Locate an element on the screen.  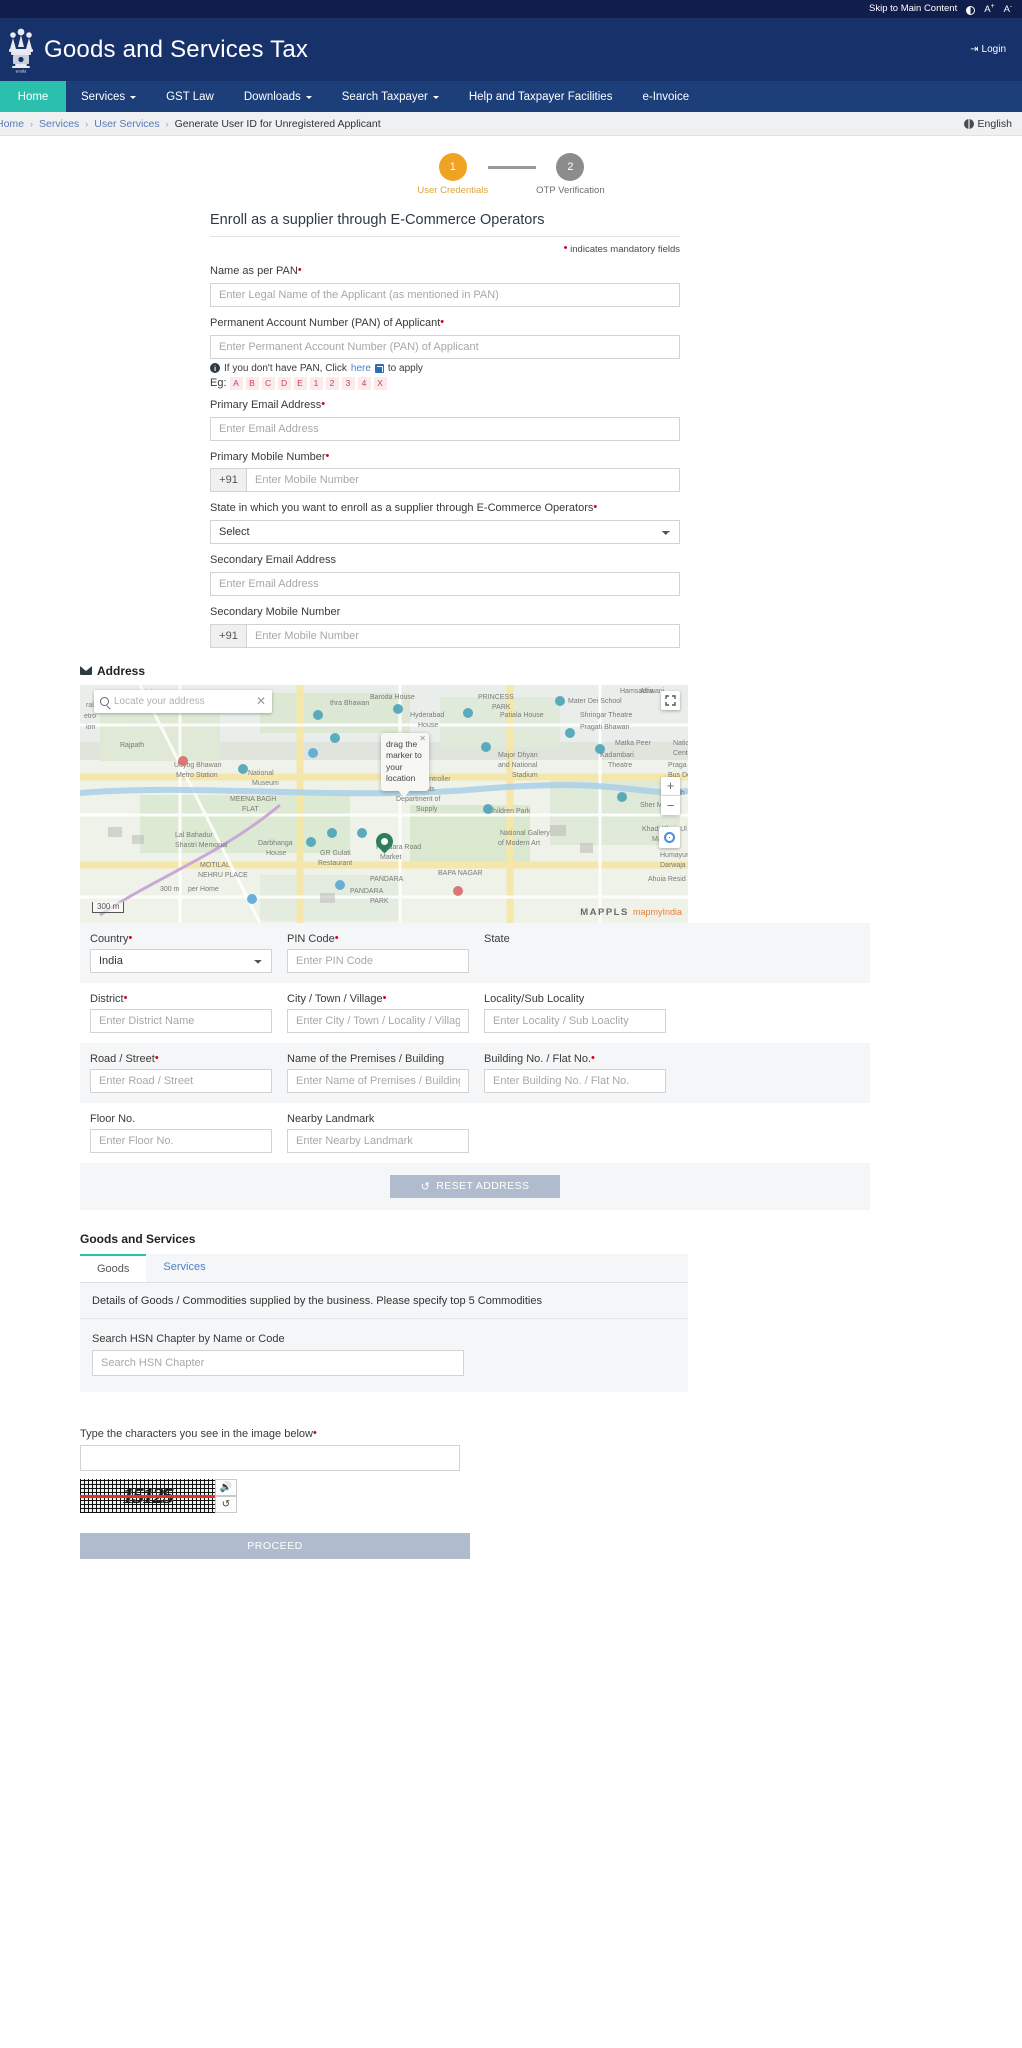
field-group-premises: Name of the Premises / Building is located at coordinates (378, 1073).